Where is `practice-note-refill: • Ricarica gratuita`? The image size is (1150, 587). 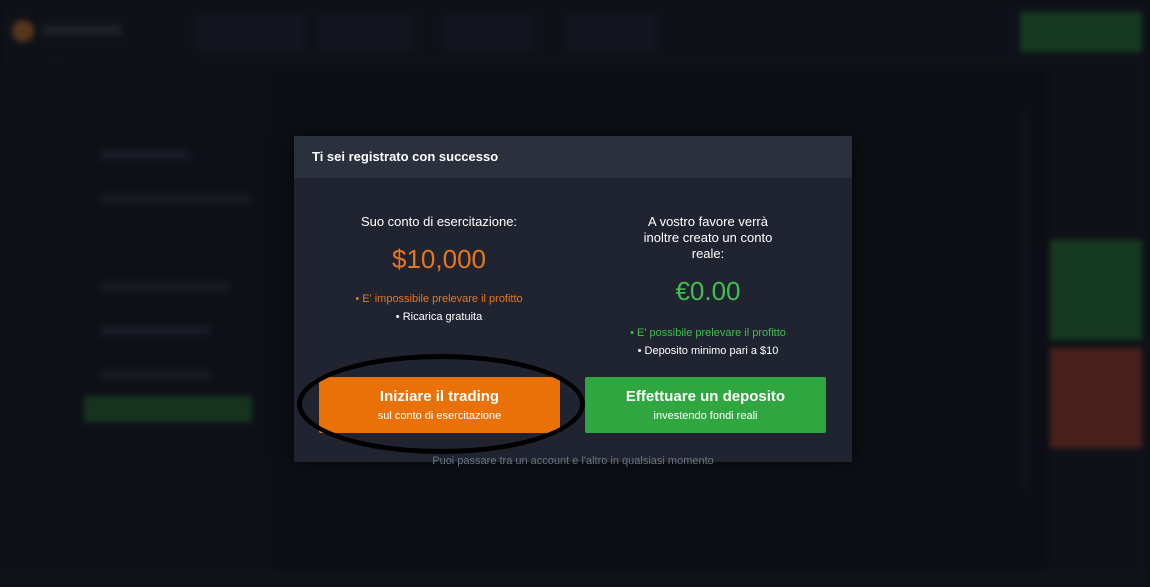 practice-note-refill: • Ricarica gratuita is located at coordinates (439, 317).